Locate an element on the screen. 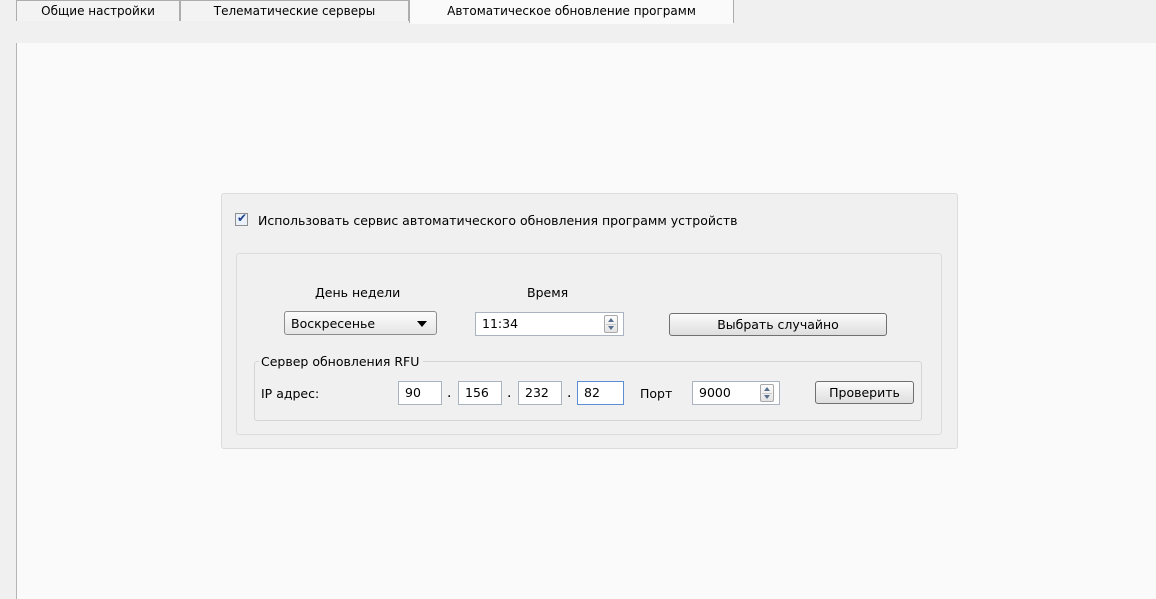 The image size is (1156, 599). time-spinner is located at coordinates (611, 324).